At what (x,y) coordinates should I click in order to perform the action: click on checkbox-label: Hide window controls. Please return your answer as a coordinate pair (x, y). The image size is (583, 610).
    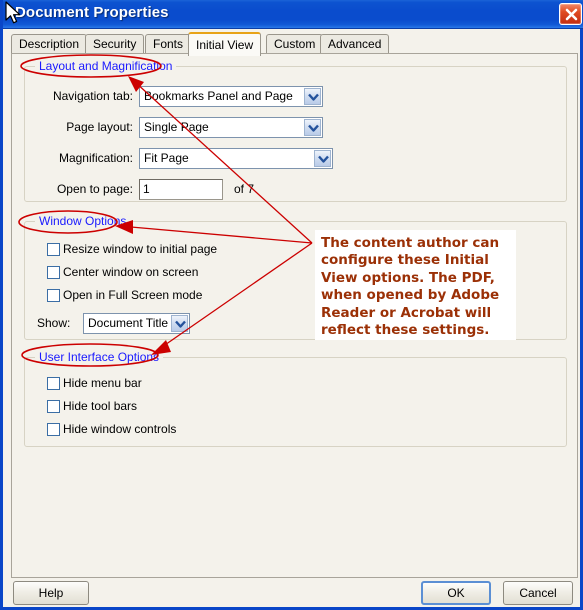
    Looking at the image, I should click on (120, 429).